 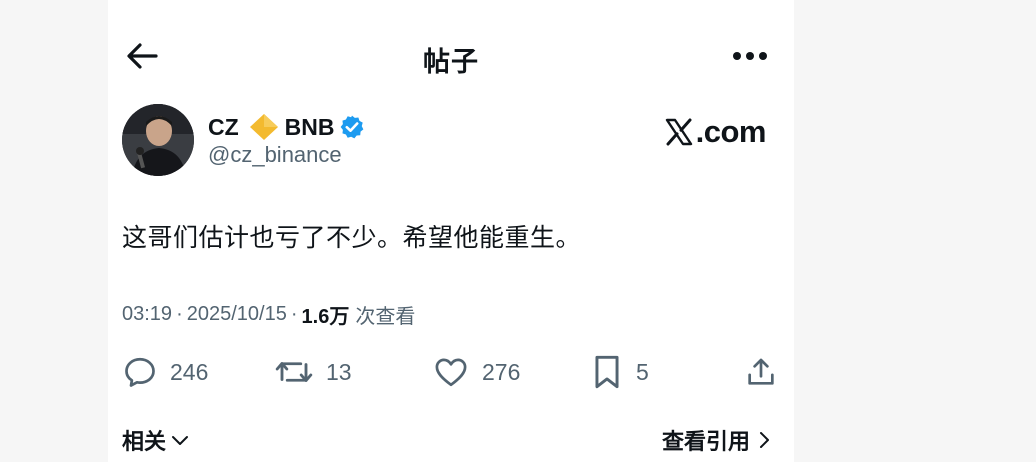 I want to click on x-brand: .com, so click(x=715, y=132).